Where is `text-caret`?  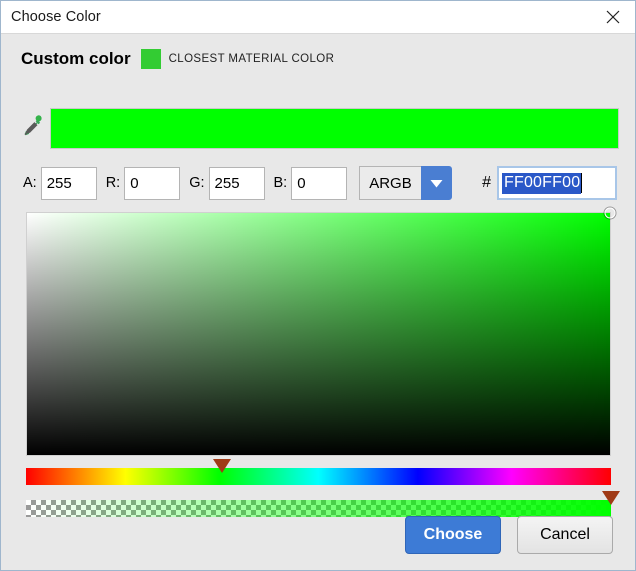 text-caret is located at coordinates (582, 183).